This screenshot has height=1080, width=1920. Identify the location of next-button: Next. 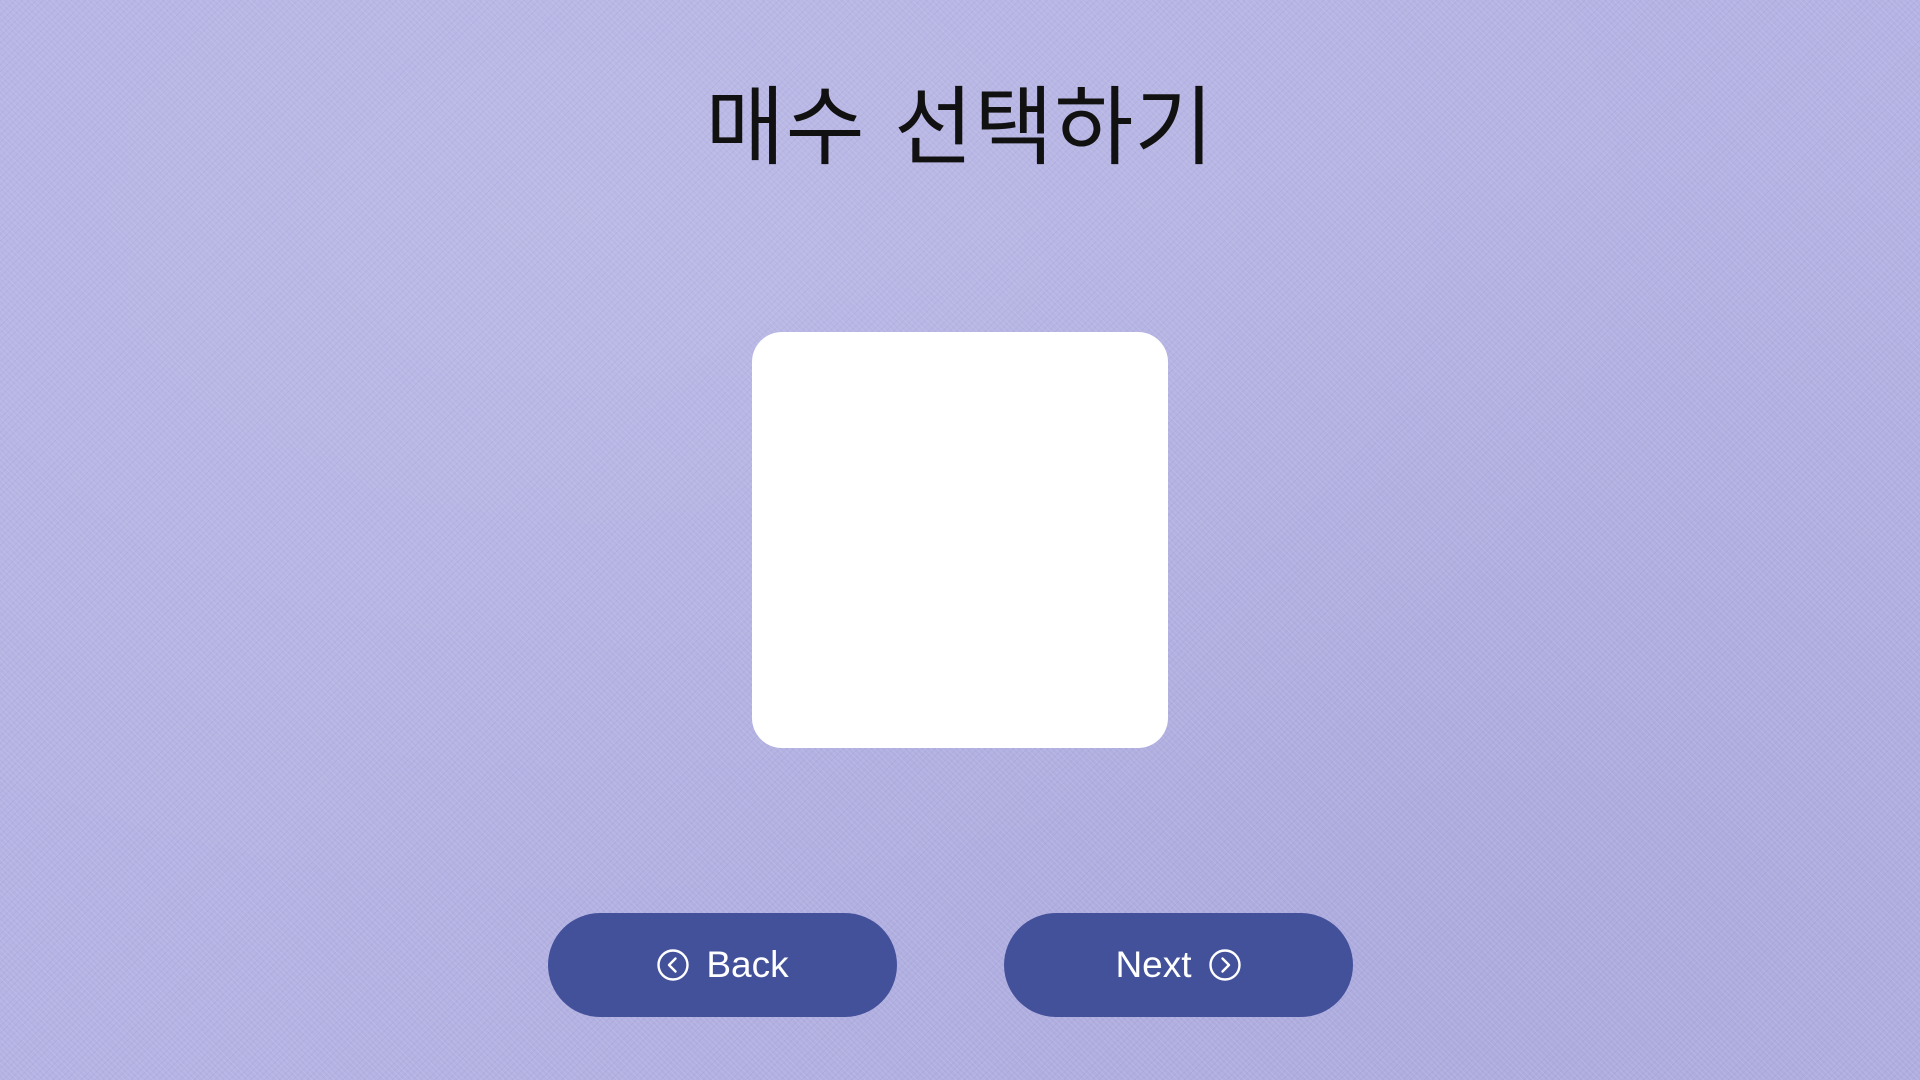
(1178, 965).